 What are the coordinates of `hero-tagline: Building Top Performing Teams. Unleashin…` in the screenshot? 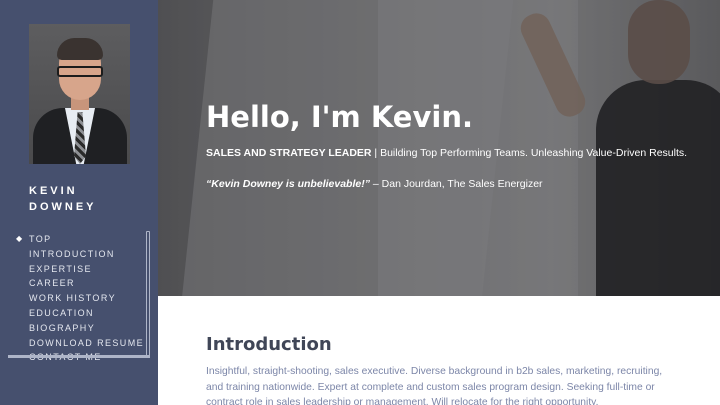 It's located at (534, 153).